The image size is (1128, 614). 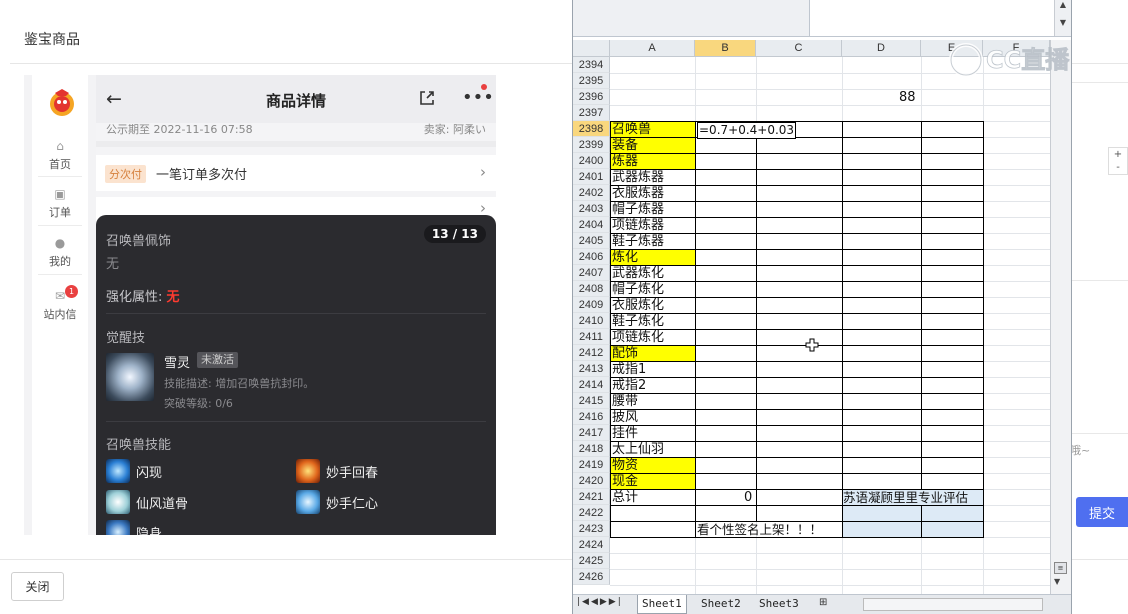 I want to click on cell-a: 项链炼化, so click(x=638, y=337).